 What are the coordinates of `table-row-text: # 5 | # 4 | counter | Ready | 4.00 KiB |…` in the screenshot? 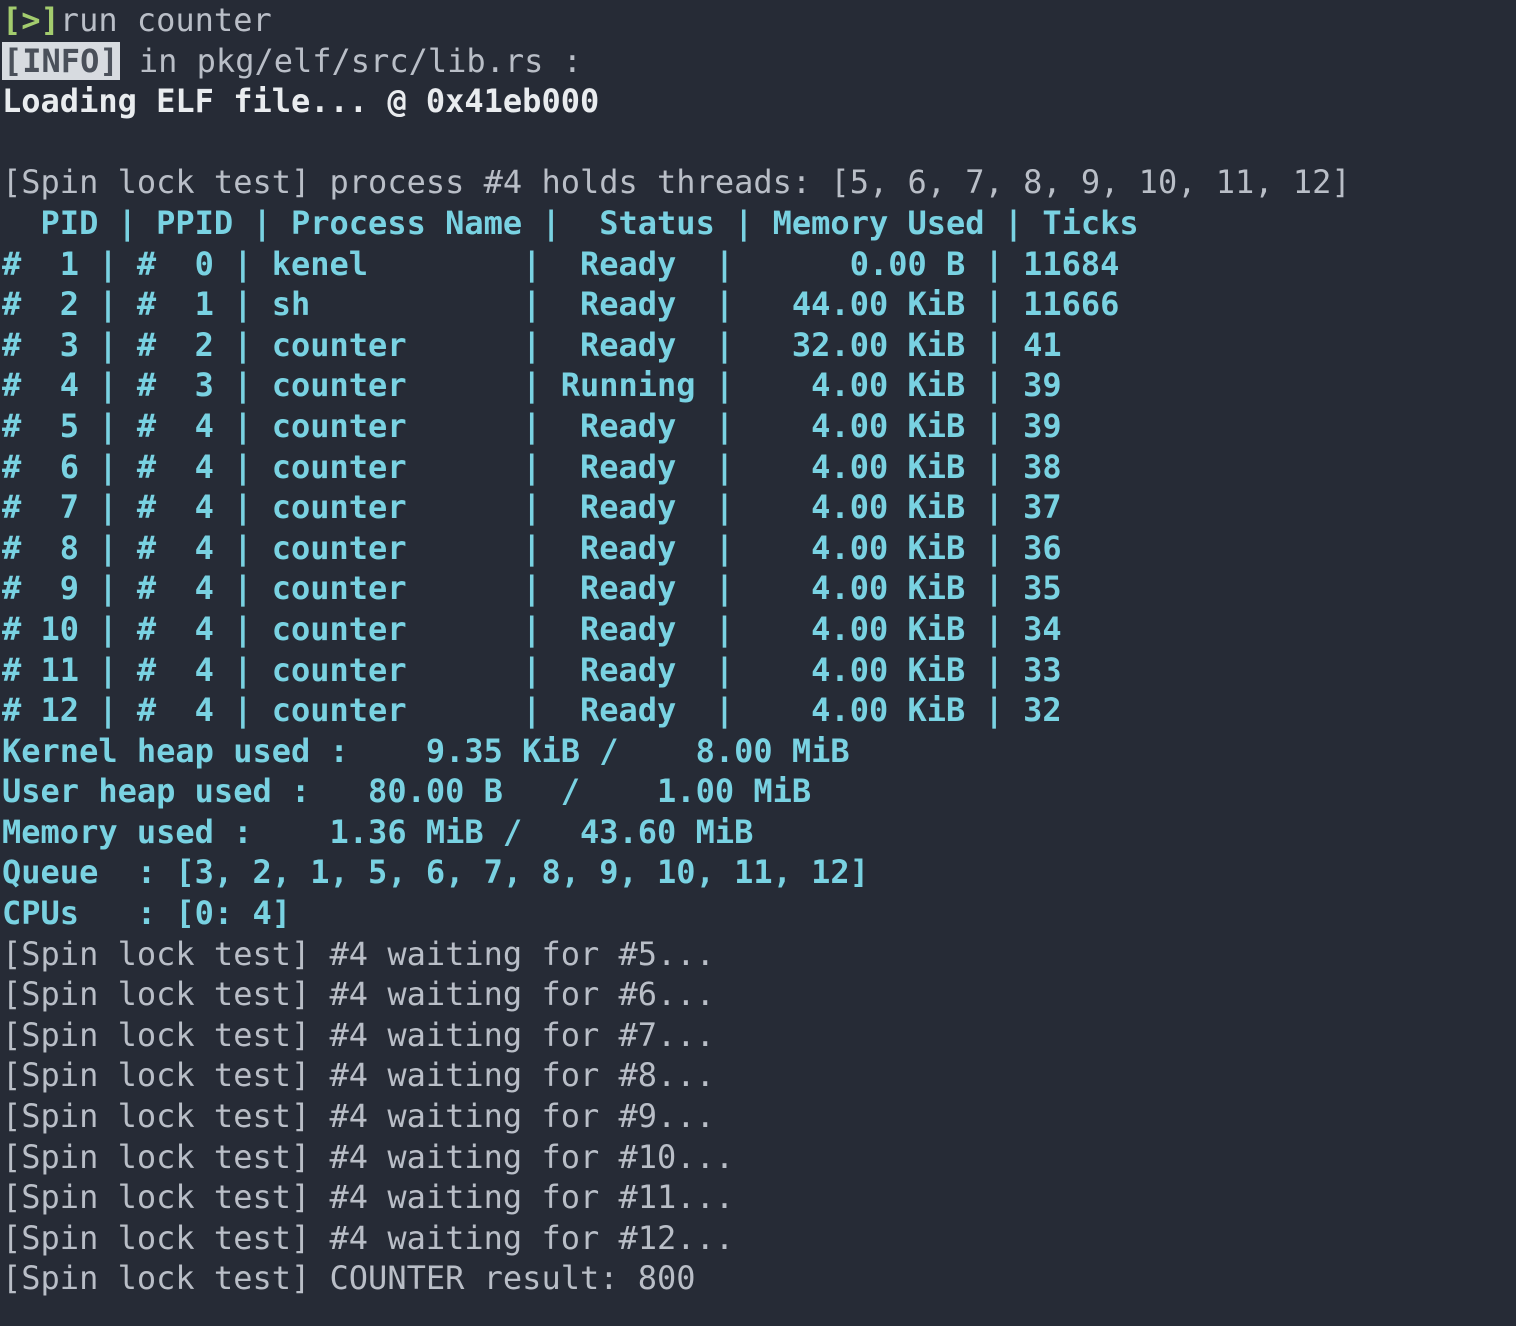 It's located at (532, 425).